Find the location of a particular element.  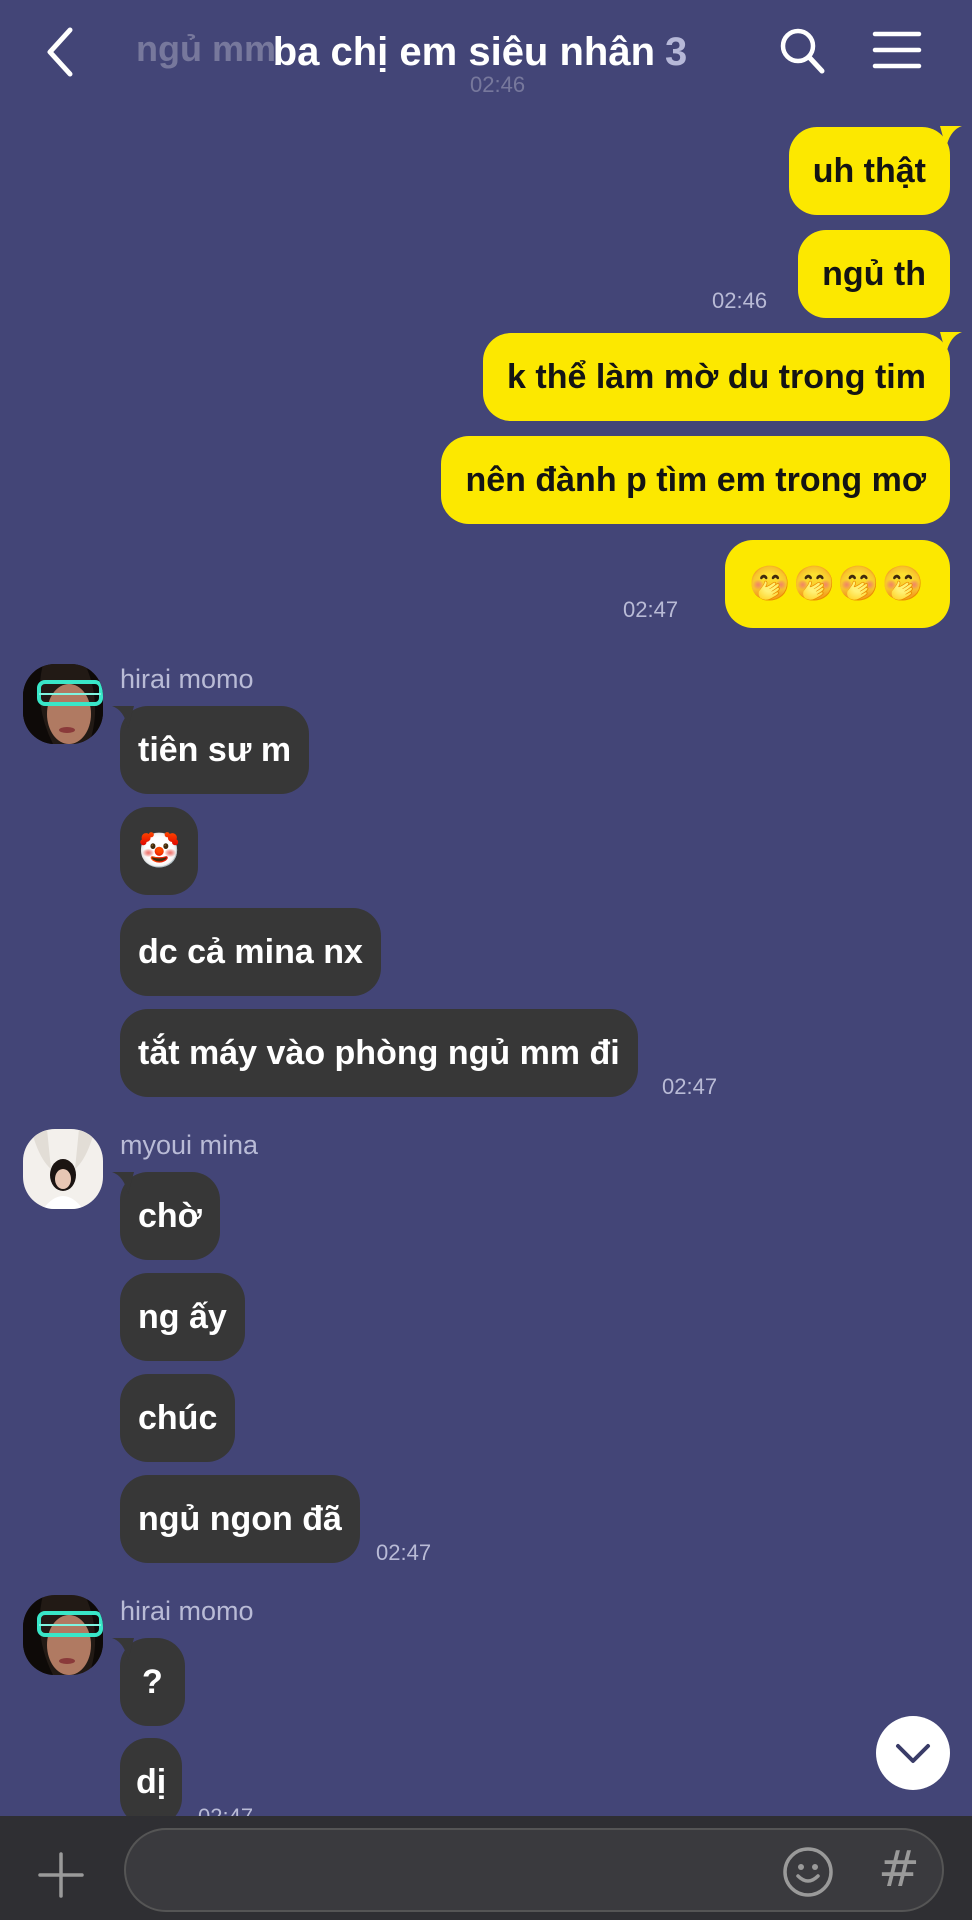

message-composer: # is located at coordinates (486, 1868).